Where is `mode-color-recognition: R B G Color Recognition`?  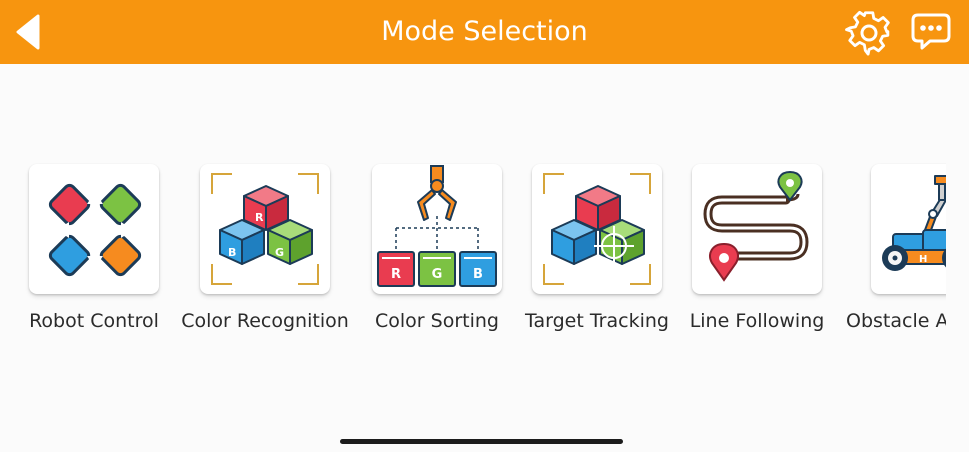
mode-color-recognition: R B G Color Recognition is located at coordinates (265, 255).